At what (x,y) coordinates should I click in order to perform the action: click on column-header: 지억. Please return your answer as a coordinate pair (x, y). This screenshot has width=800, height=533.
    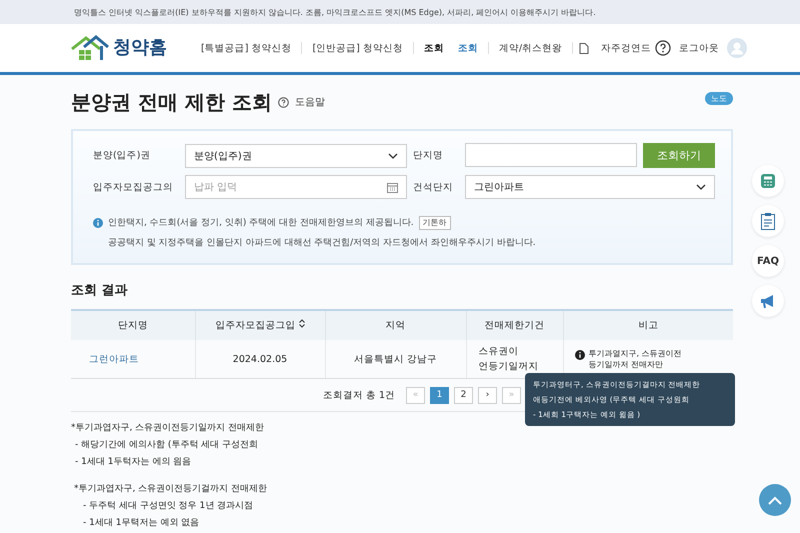
    Looking at the image, I should click on (395, 325).